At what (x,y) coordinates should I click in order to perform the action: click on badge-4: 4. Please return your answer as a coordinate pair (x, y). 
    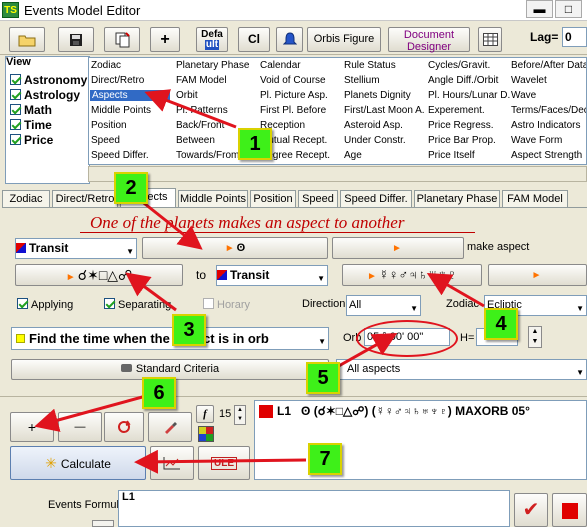
    Looking at the image, I should click on (501, 324).